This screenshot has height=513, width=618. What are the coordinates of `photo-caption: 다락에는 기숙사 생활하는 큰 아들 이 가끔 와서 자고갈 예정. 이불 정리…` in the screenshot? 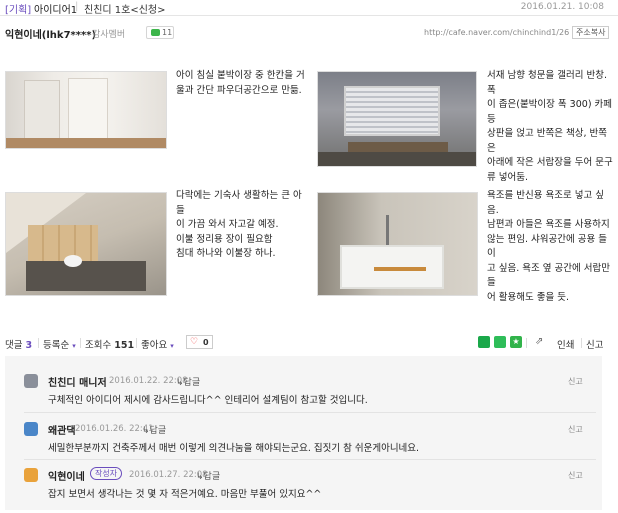 It's located at (239, 224).